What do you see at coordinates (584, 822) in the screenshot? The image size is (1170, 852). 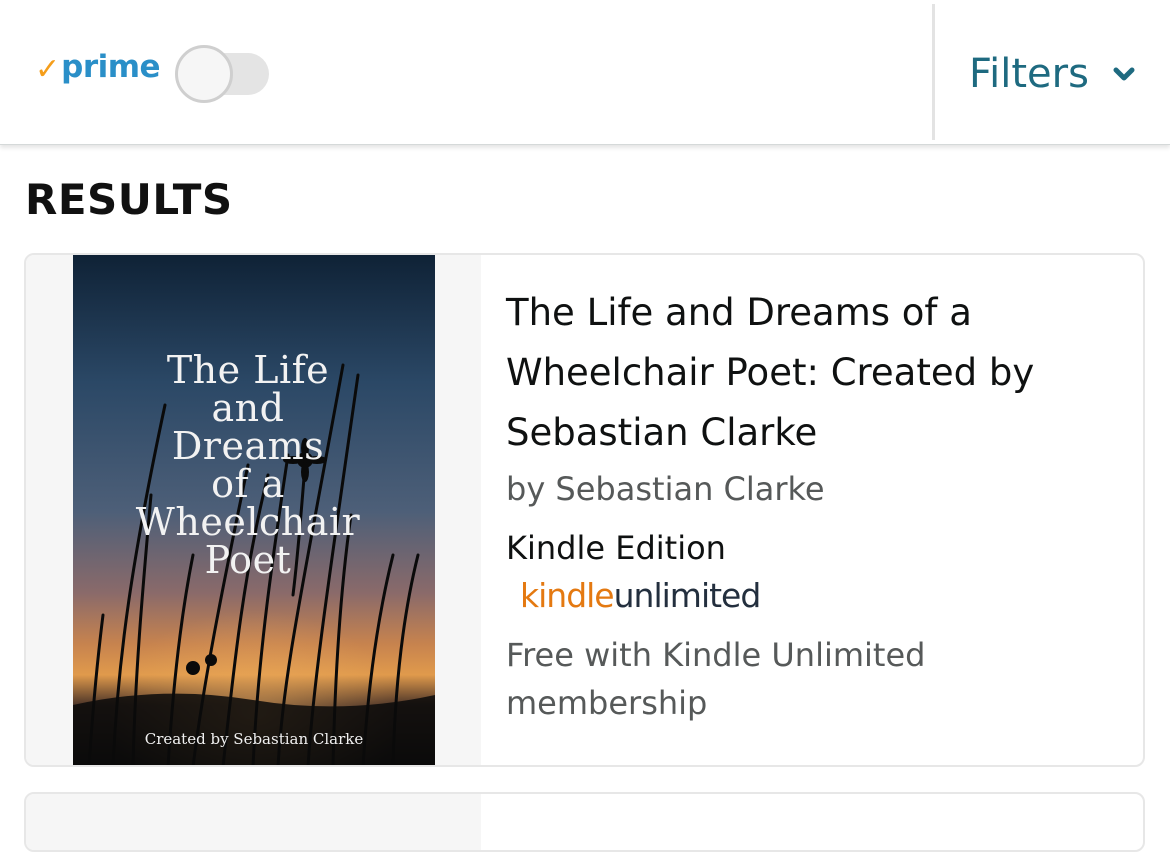 I see `result-card-next` at bounding box center [584, 822].